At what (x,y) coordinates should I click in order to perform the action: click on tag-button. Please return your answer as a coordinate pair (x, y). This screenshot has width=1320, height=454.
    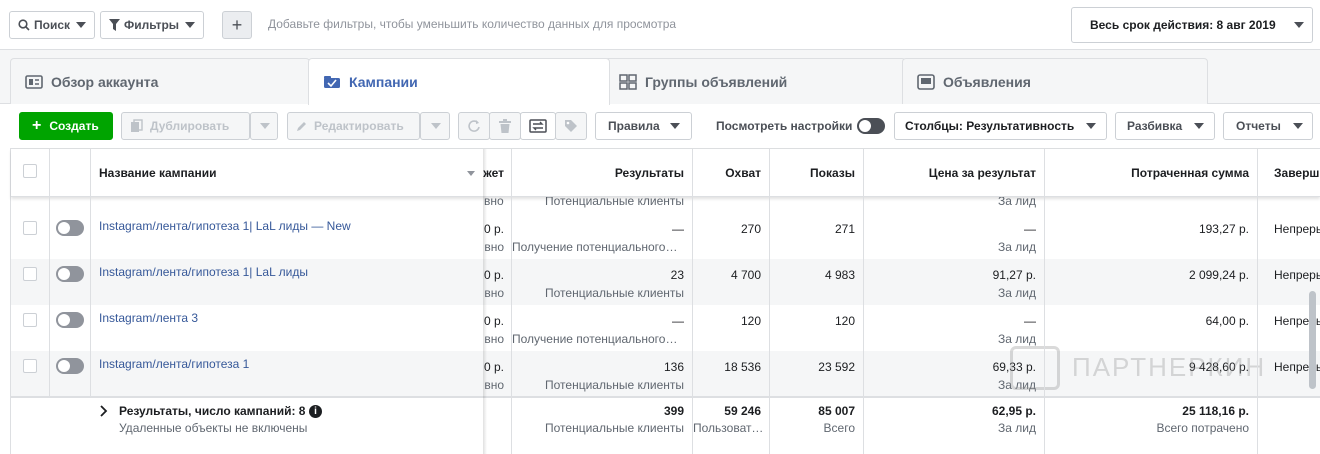
    Looking at the image, I should click on (571, 126).